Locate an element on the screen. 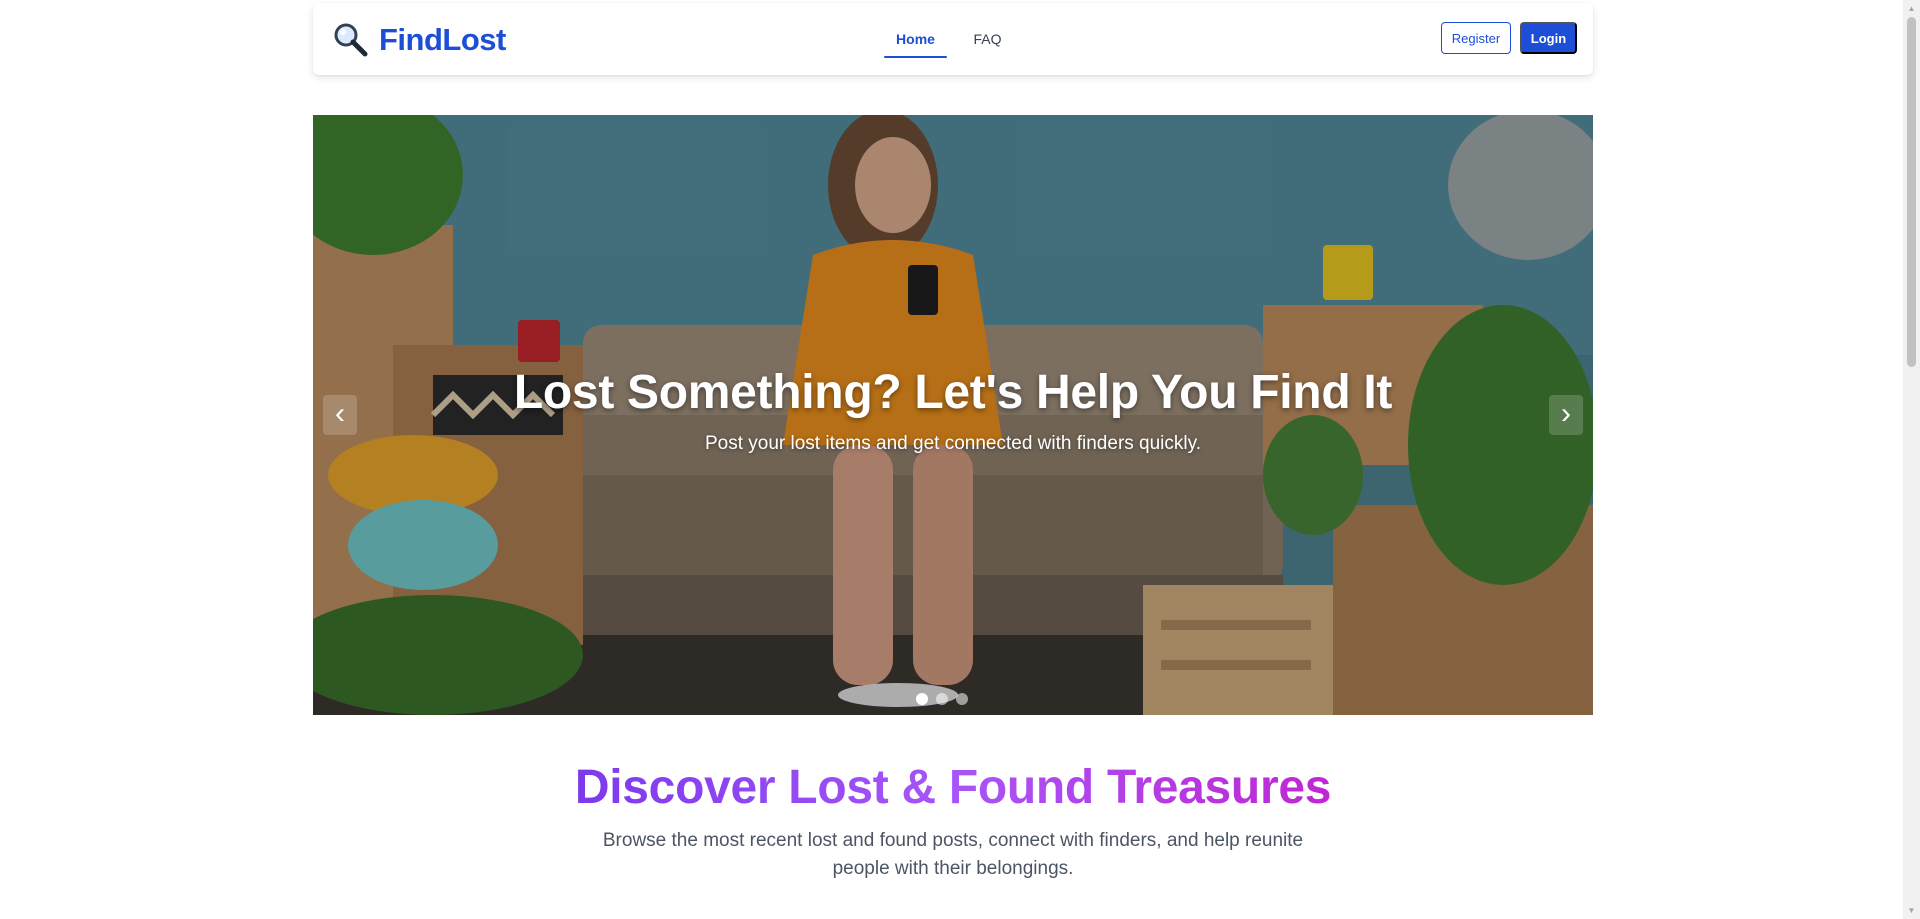  main-nav: Home FAQ is located at coordinates (951, 39).